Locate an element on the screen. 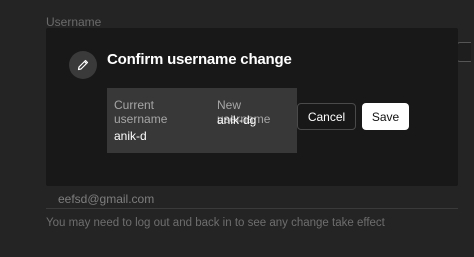  dialog-title: Confirm username change is located at coordinates (199, 59).